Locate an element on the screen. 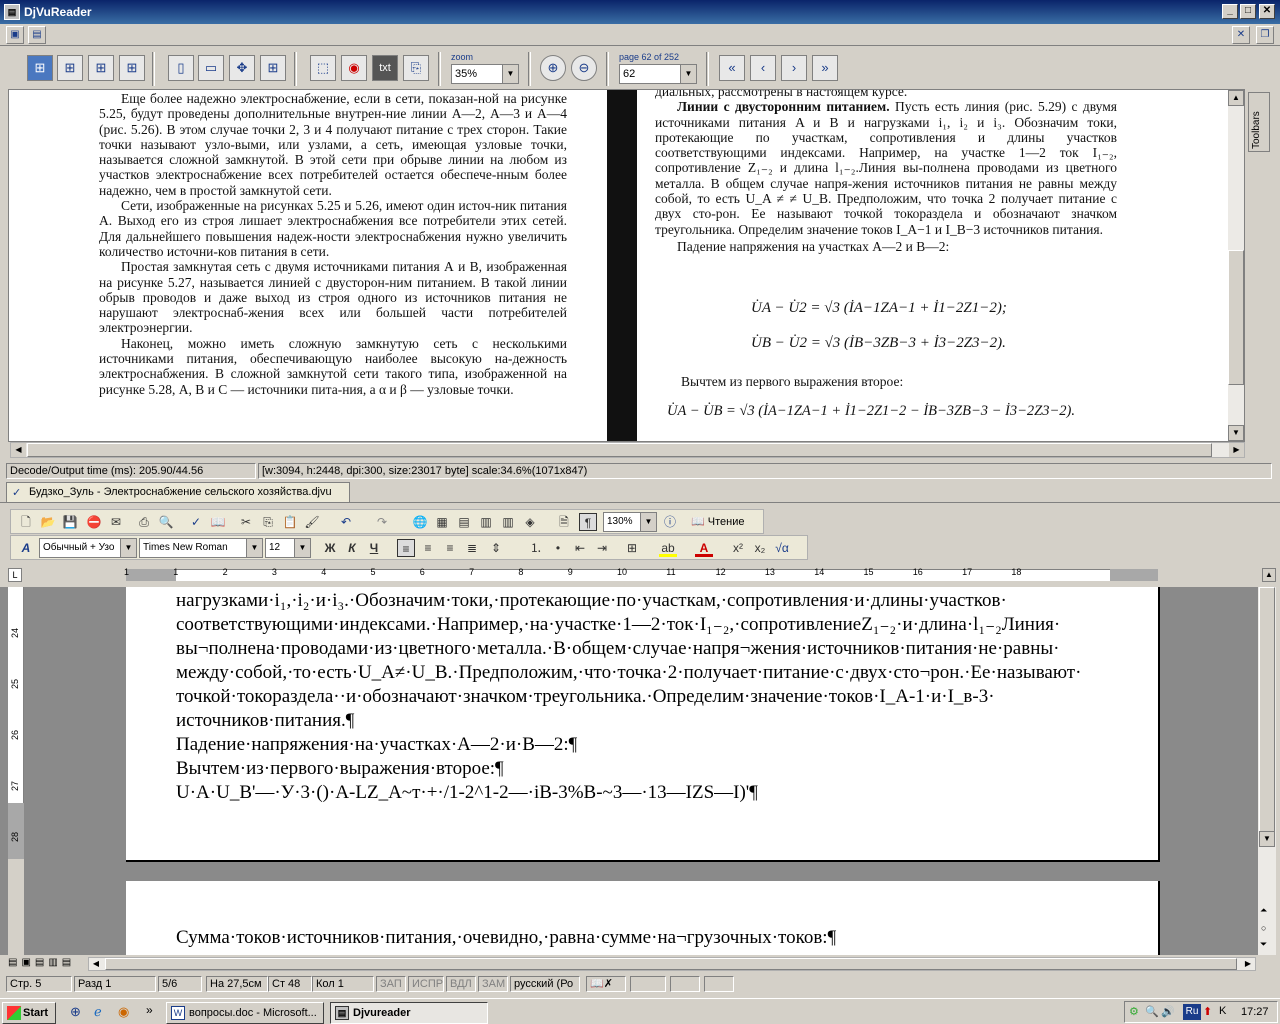 This screenshot has height=1024, width=1280. bullets-icon: • is located at coordinates (558, 548).